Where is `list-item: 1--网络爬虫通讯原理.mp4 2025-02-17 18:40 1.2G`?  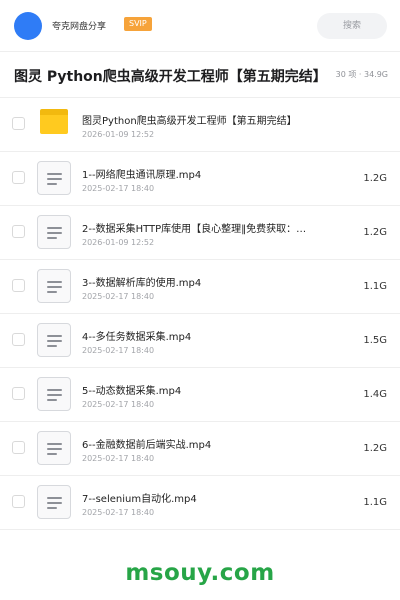
list-item: 1--网络爬虫通讯原理.mp4 2025-02-17 18:40 1.2G is located at coordinates (200, 179).